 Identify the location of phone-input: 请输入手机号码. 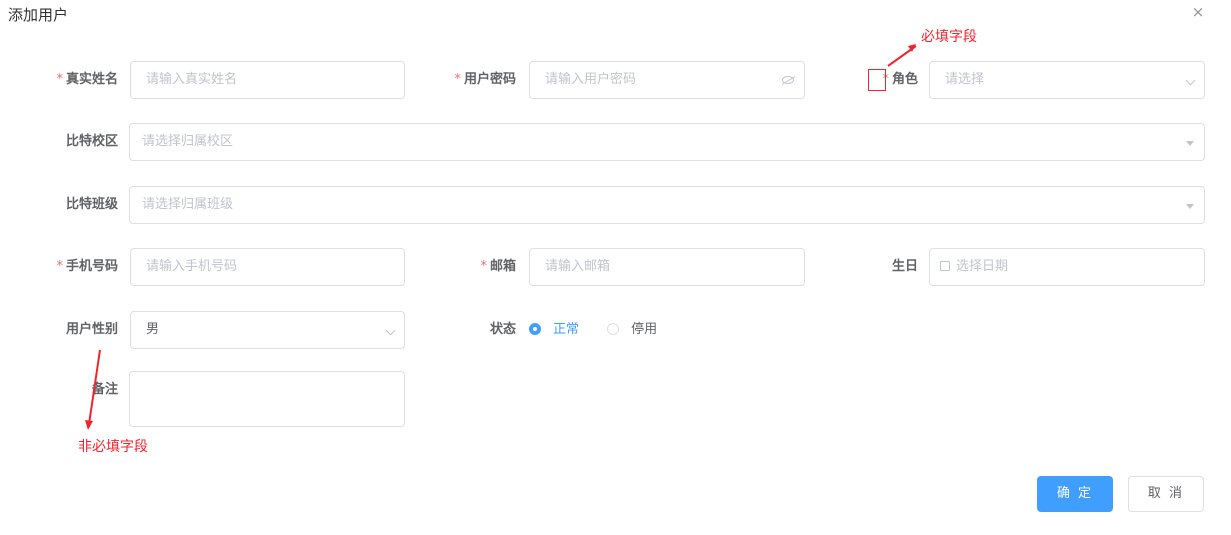
(267, 267).